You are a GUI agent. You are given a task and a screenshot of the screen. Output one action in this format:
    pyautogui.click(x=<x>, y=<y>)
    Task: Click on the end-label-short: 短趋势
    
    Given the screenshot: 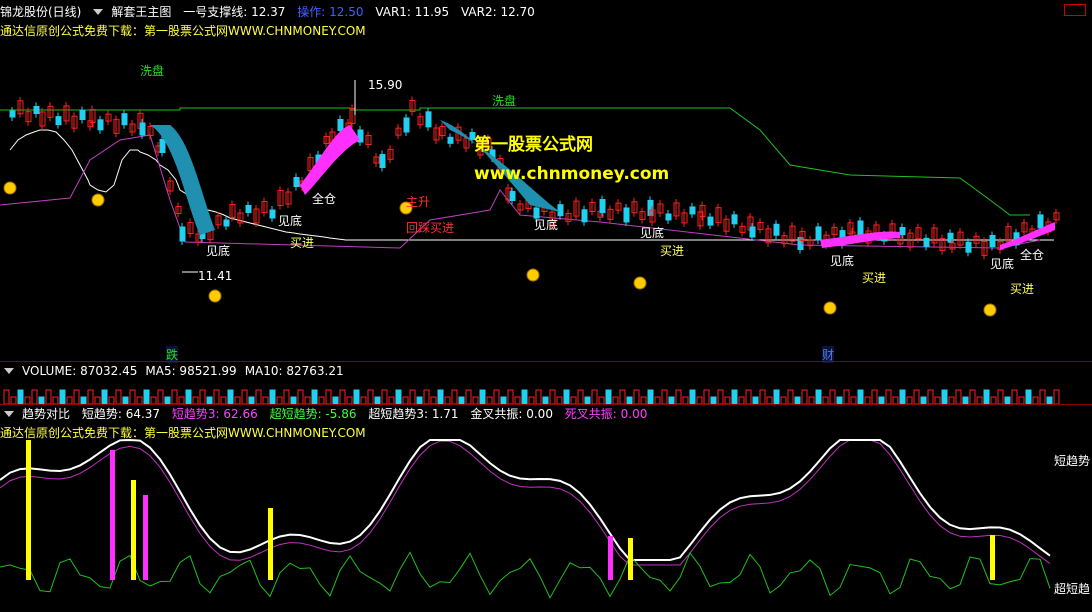 What is the action you would take?
    pyautogui.click(x=1072, y=461)
    